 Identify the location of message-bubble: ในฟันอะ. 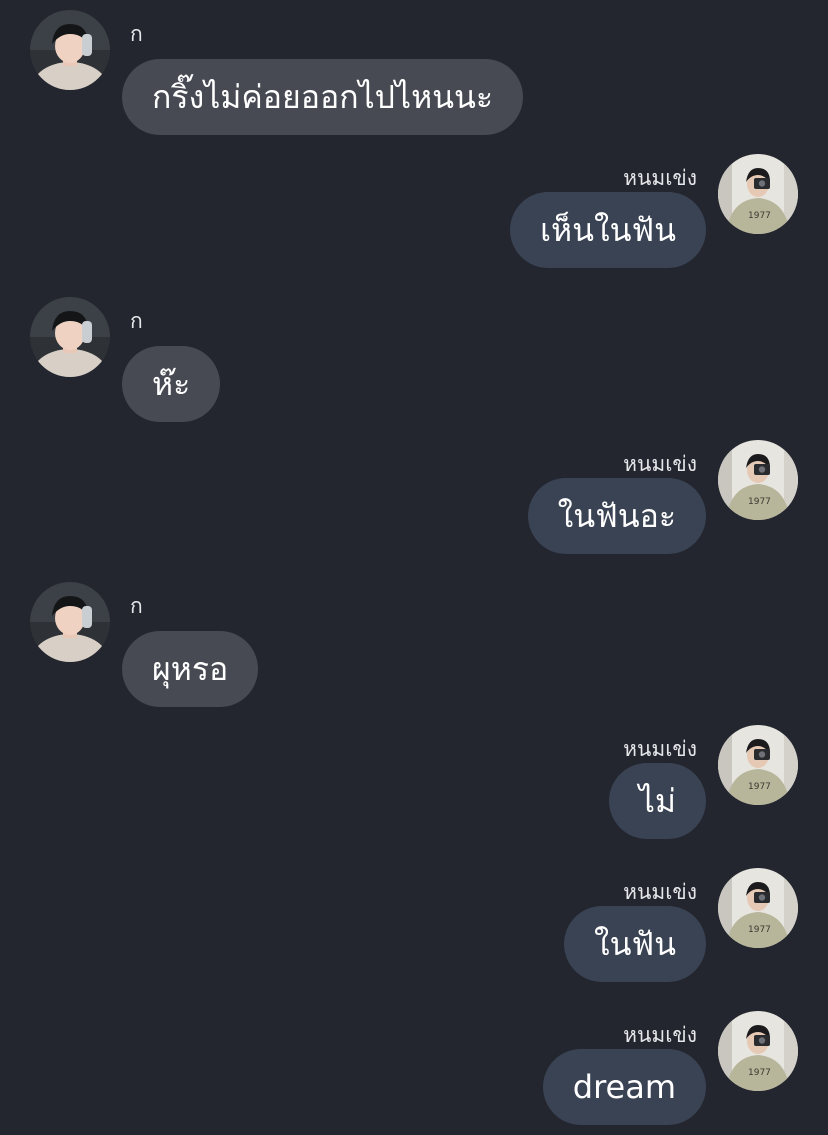
(616, 516).